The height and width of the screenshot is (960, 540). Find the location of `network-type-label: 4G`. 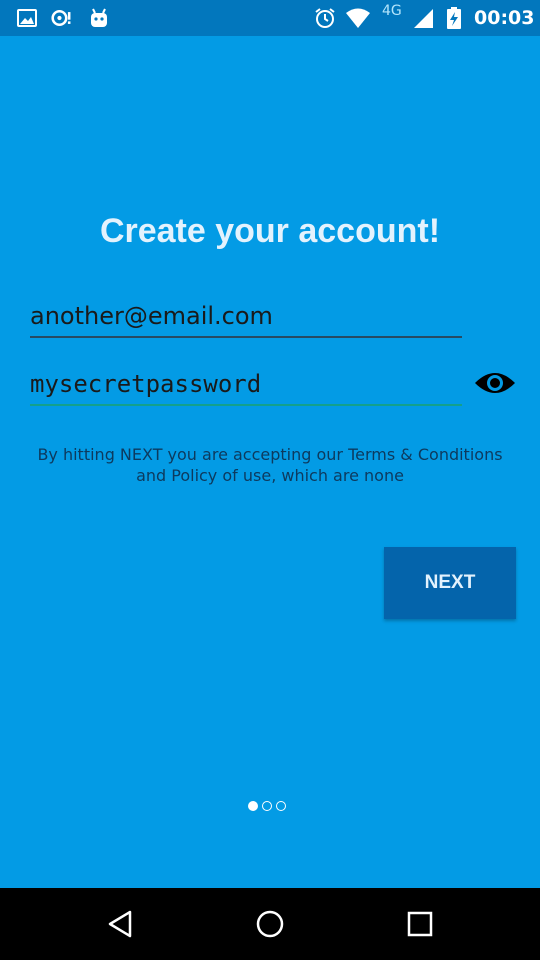

network-type-label: 4G is located at coordinates (392, 11).